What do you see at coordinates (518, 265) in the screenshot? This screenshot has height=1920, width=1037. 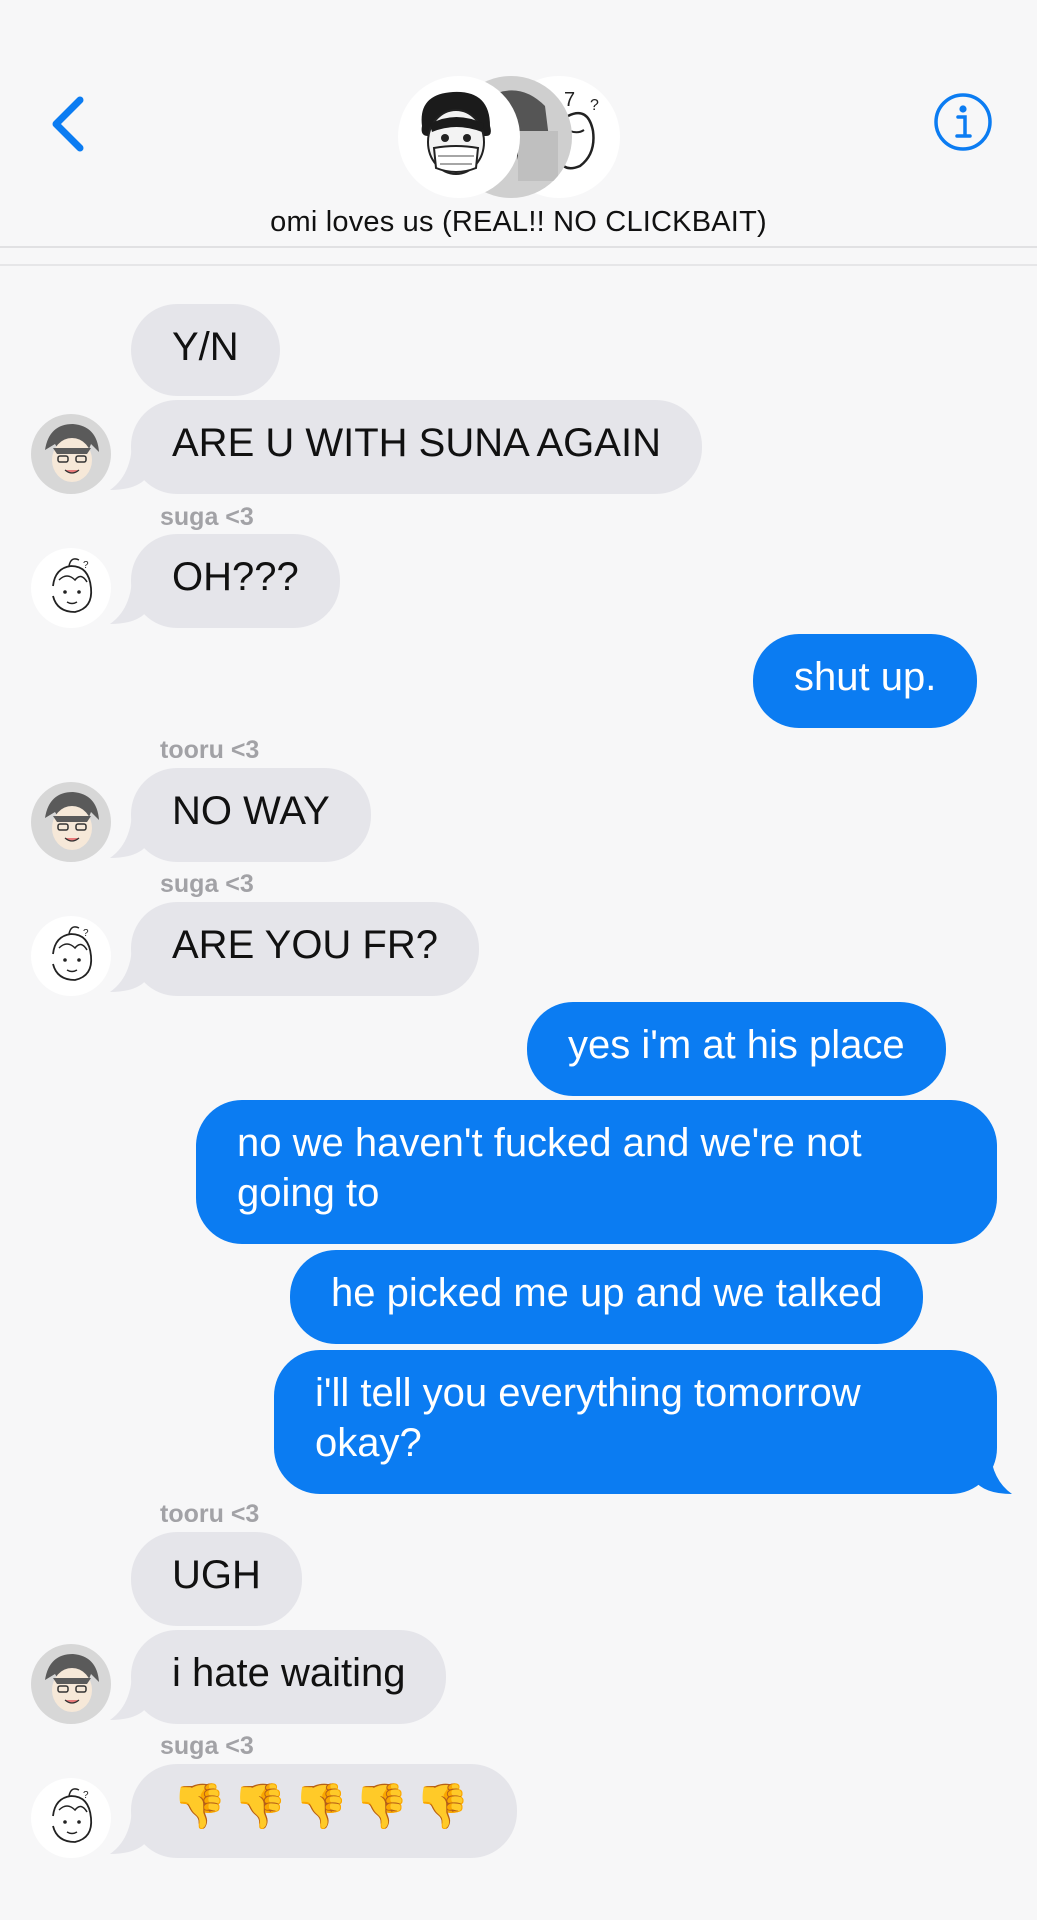 I see `header-divider-lower` at bounding box center [518, 265].